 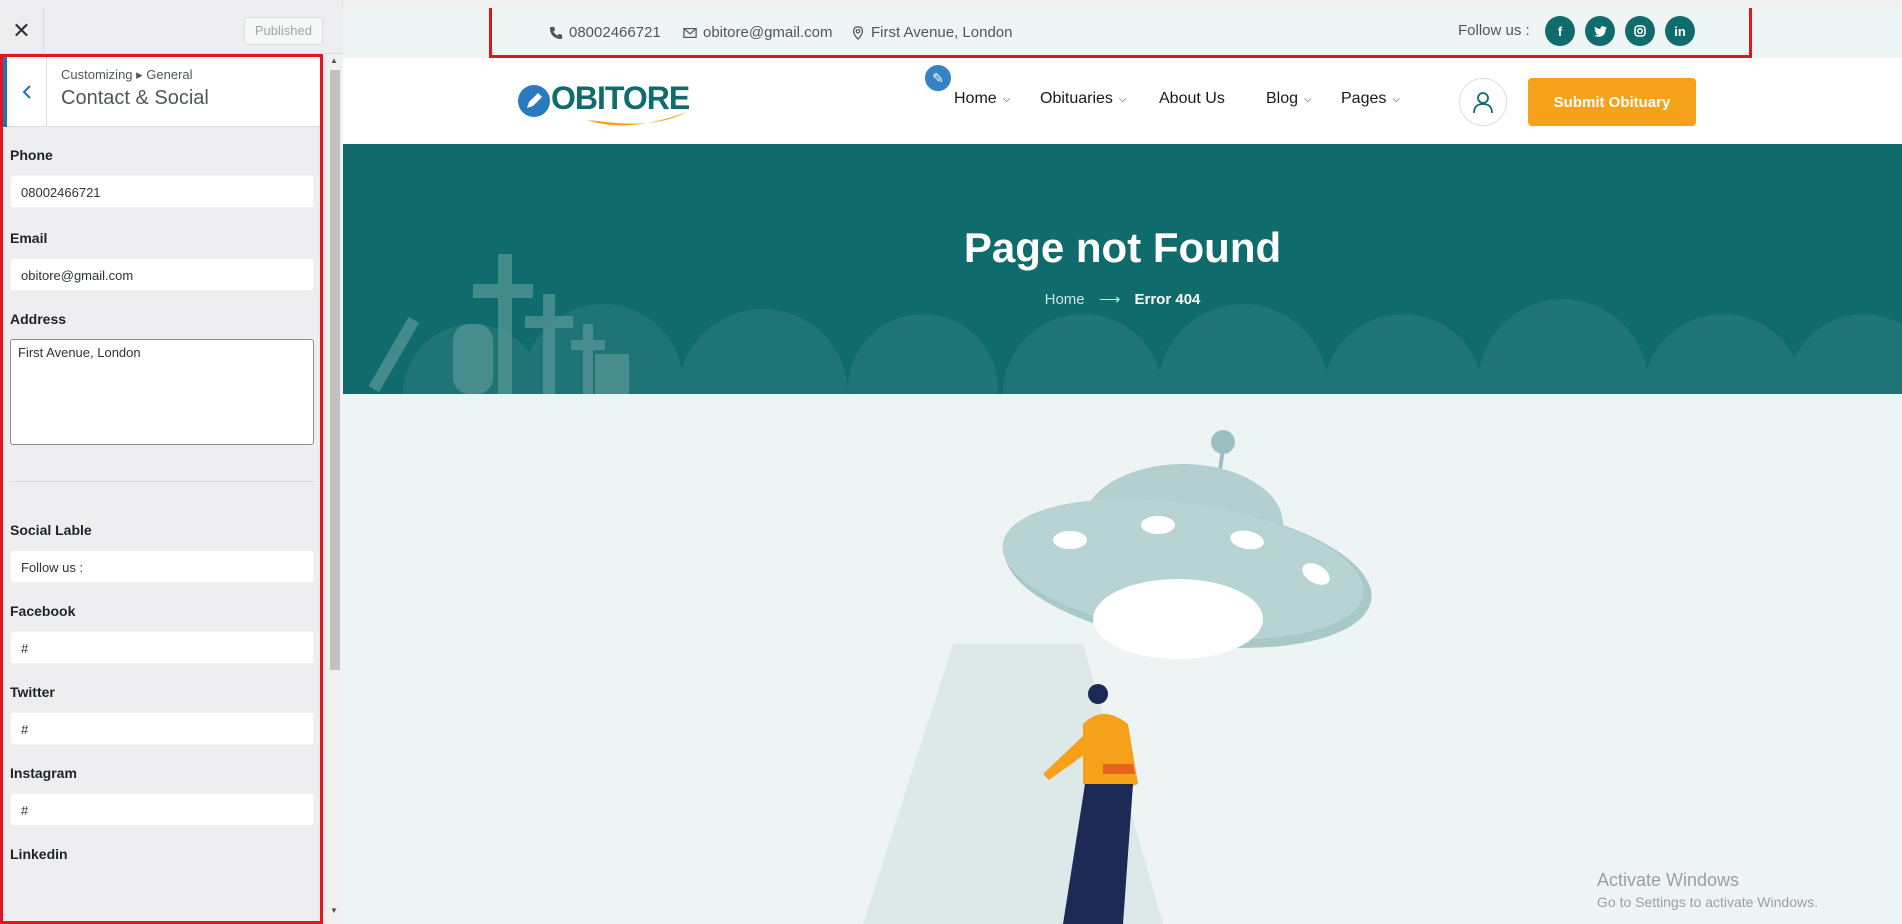 I want to click on topbar-address: First Avenue, London, so click(x=932, y=32).